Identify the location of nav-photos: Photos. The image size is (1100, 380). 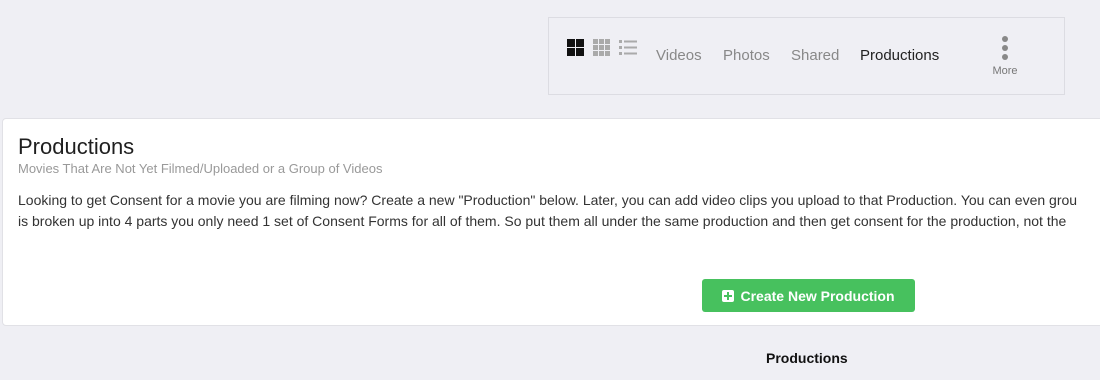
(746, 56).